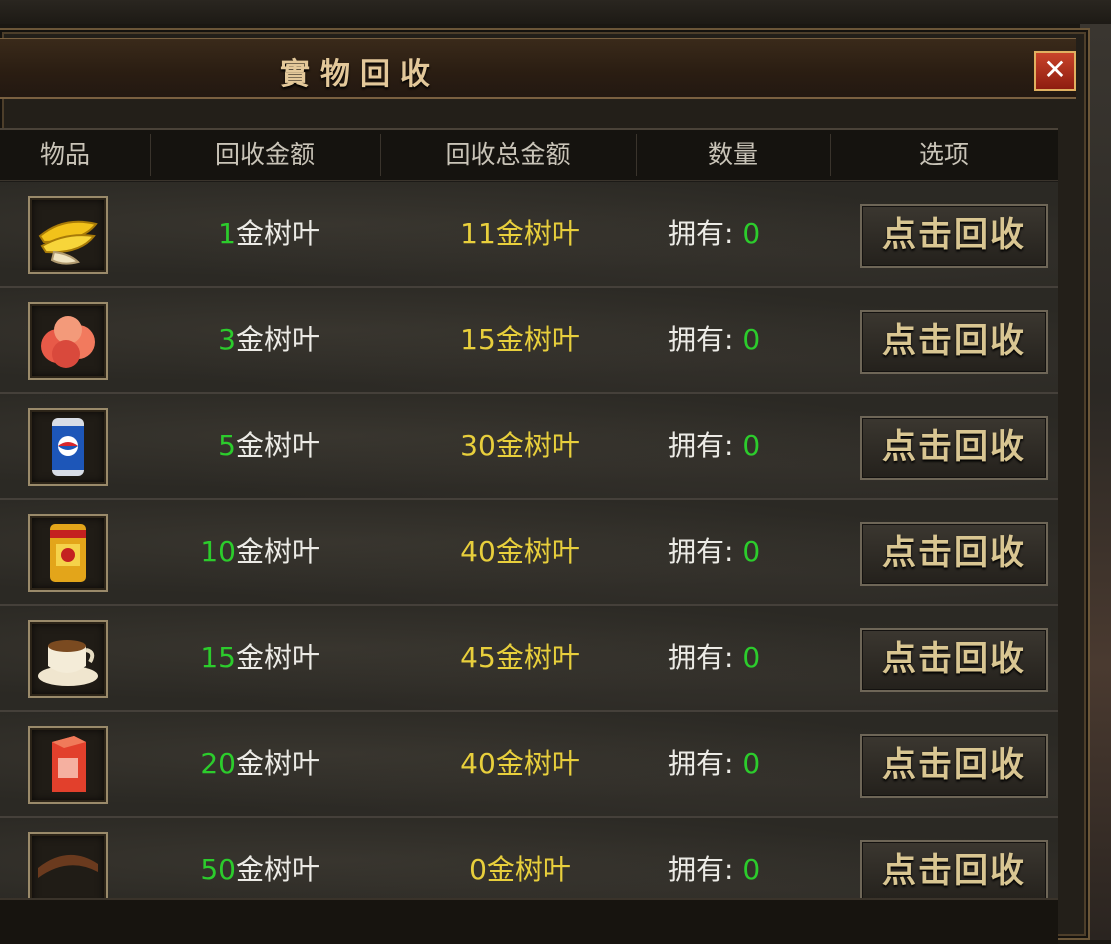 The width and height of the screenshot is (1111, 944). I want to click on recycle-amount: 15金树叶, so click(235, 658).